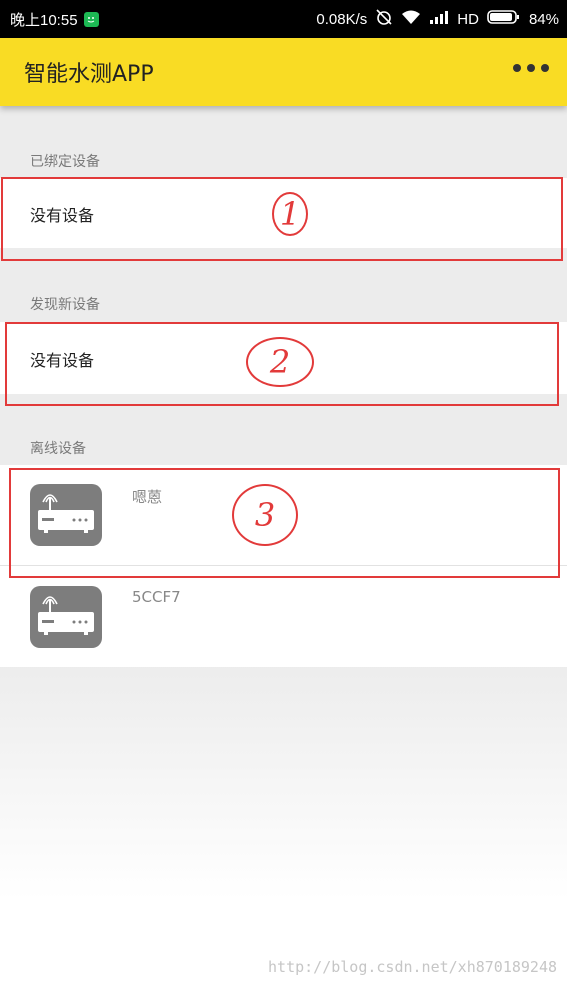 The width and height of the screenshot is (567, 989). I want to click on more-options-button, so click(531, 68).